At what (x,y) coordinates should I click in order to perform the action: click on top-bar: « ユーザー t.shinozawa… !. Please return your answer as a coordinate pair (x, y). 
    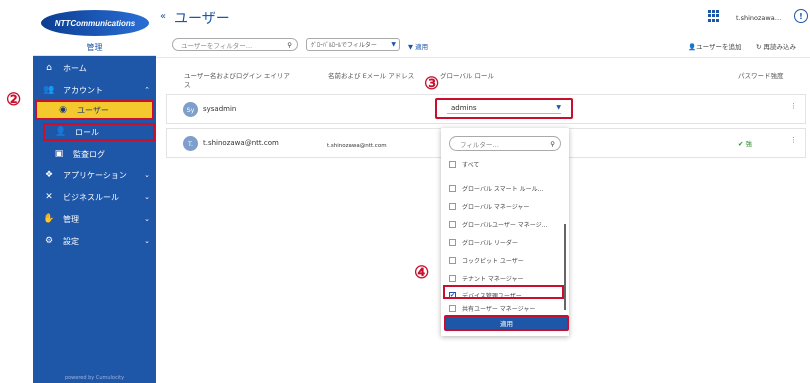
    Looking at the image, I should click on (483, 16).